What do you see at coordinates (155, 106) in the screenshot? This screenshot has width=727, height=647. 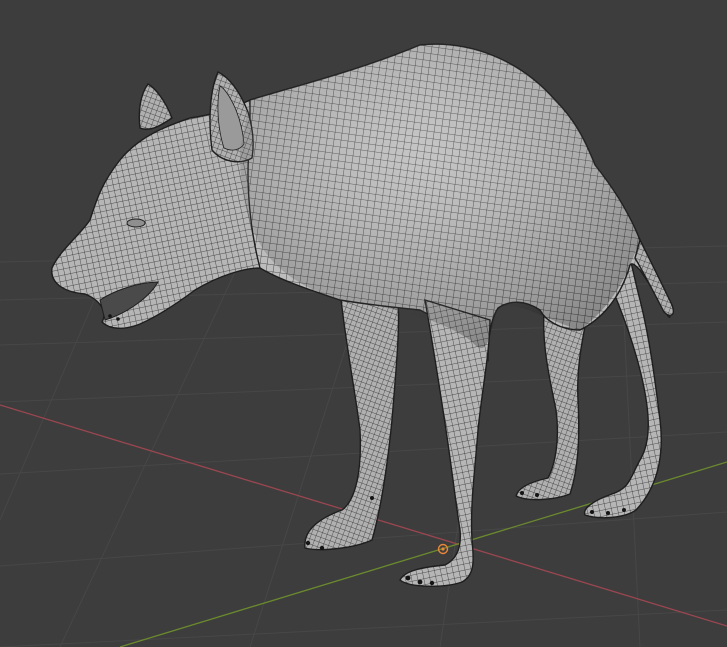 I see `ear-far` at bounding box center [155, 106].